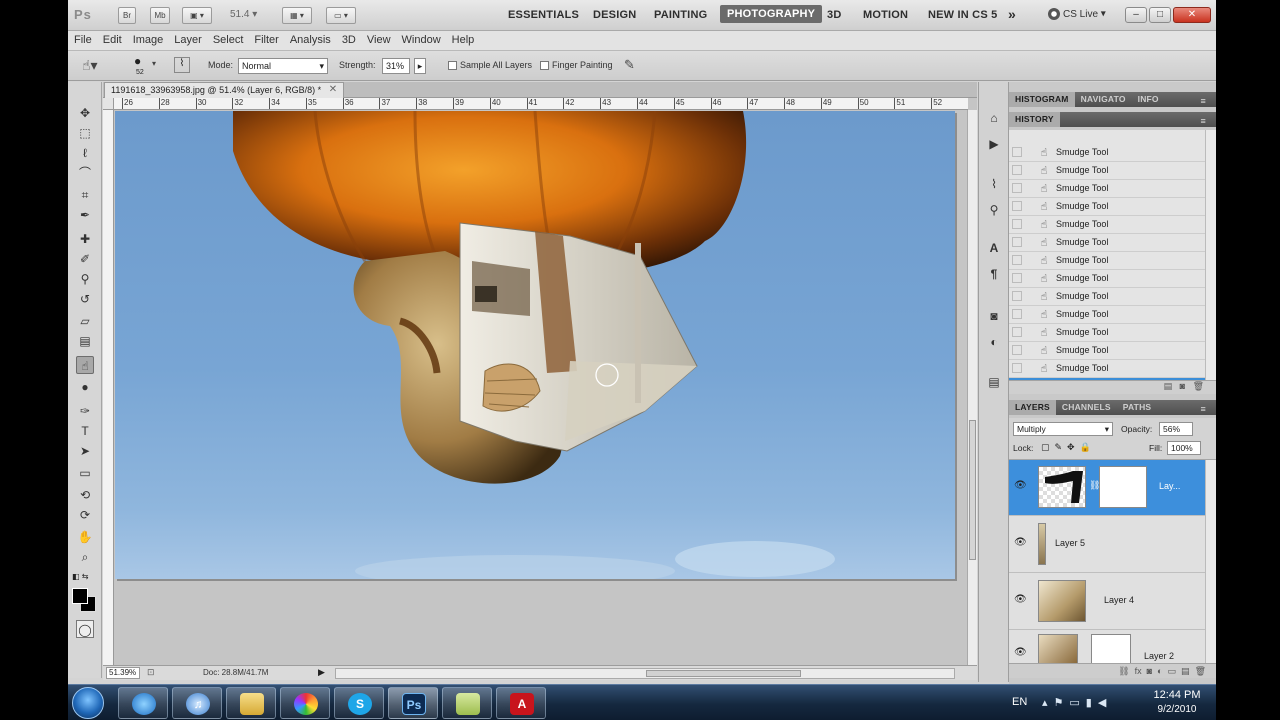  Describe the element at coordinates (1172, 671) in the screenshot. I see `new-group-icon: ▭` at that location.